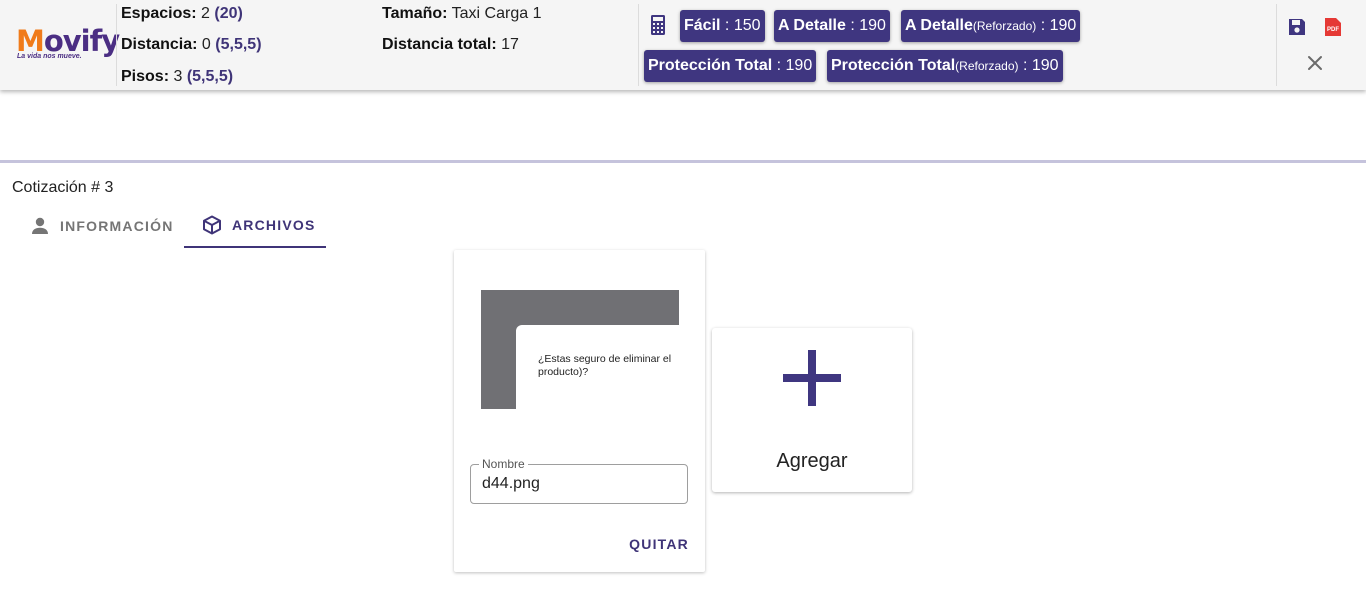 The image size is (1366, 607). I want to click on movify-logo: Movify La vida nos mueve., so click(68, 45).